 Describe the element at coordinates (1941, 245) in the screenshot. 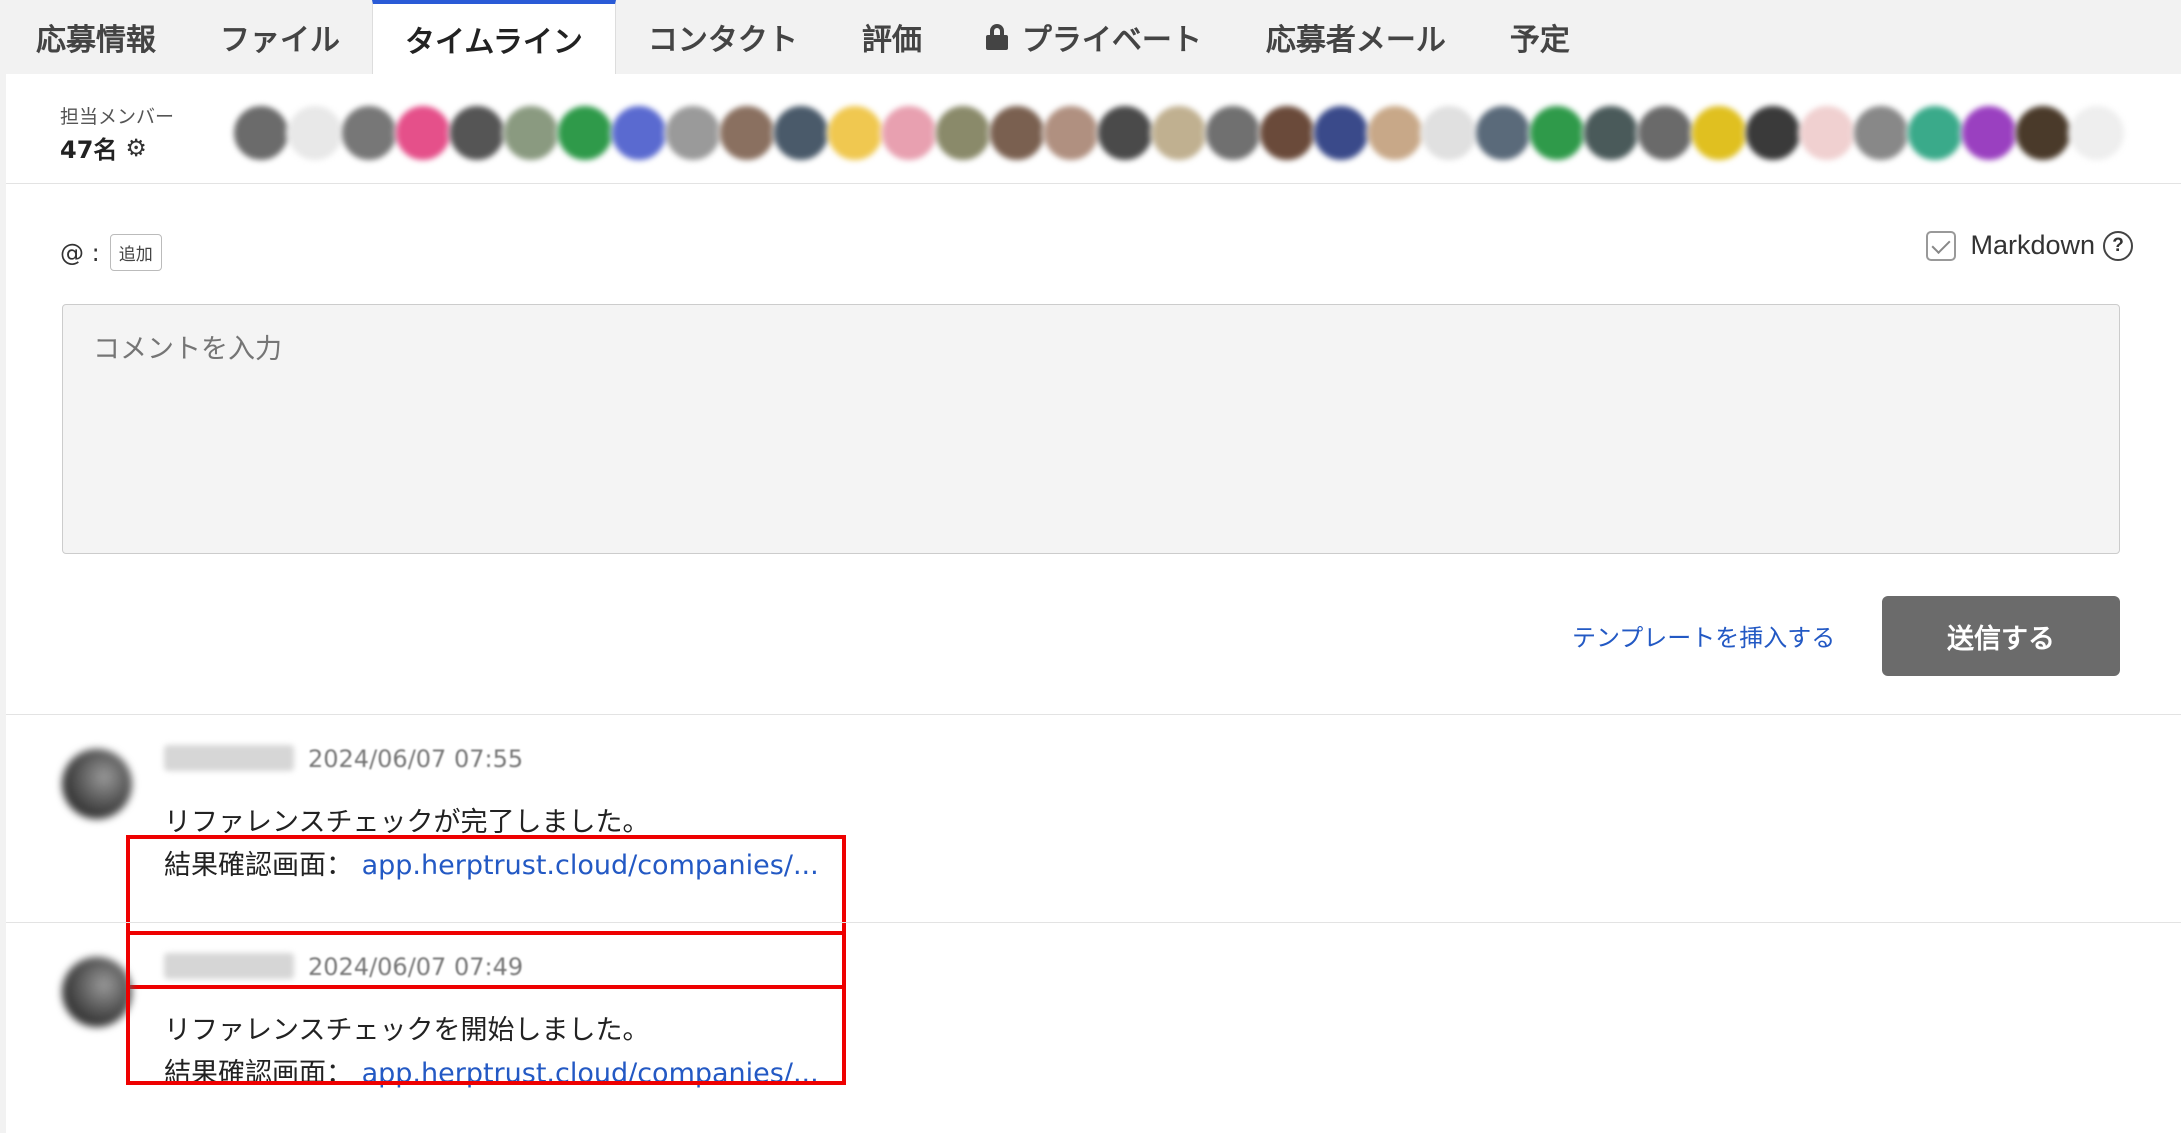

I see `markdown-checkbox` at that location.